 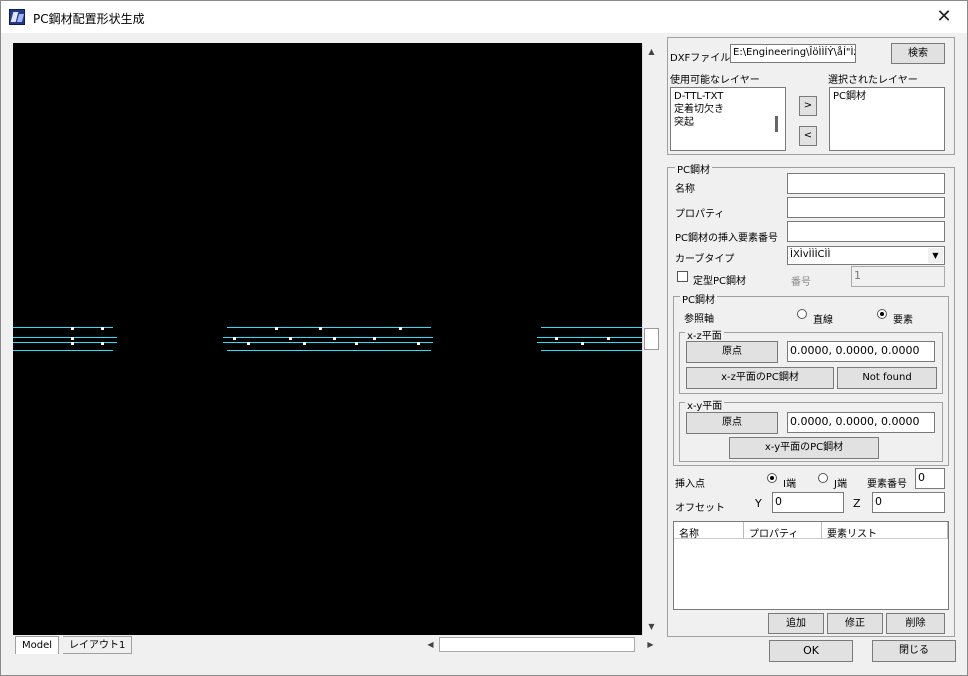 I want to click on offset-y-field: 0, so click(x=808, y=502).